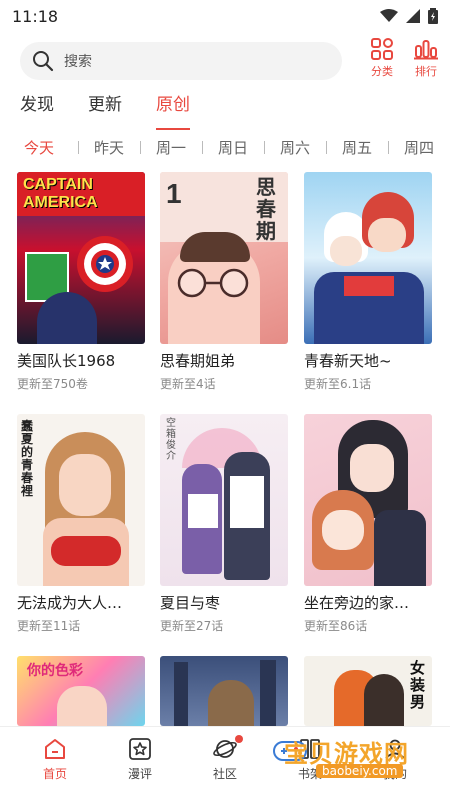 The height and width of the screenshot is (800, 450). I want to click on shield-icon, so click(105, 264).